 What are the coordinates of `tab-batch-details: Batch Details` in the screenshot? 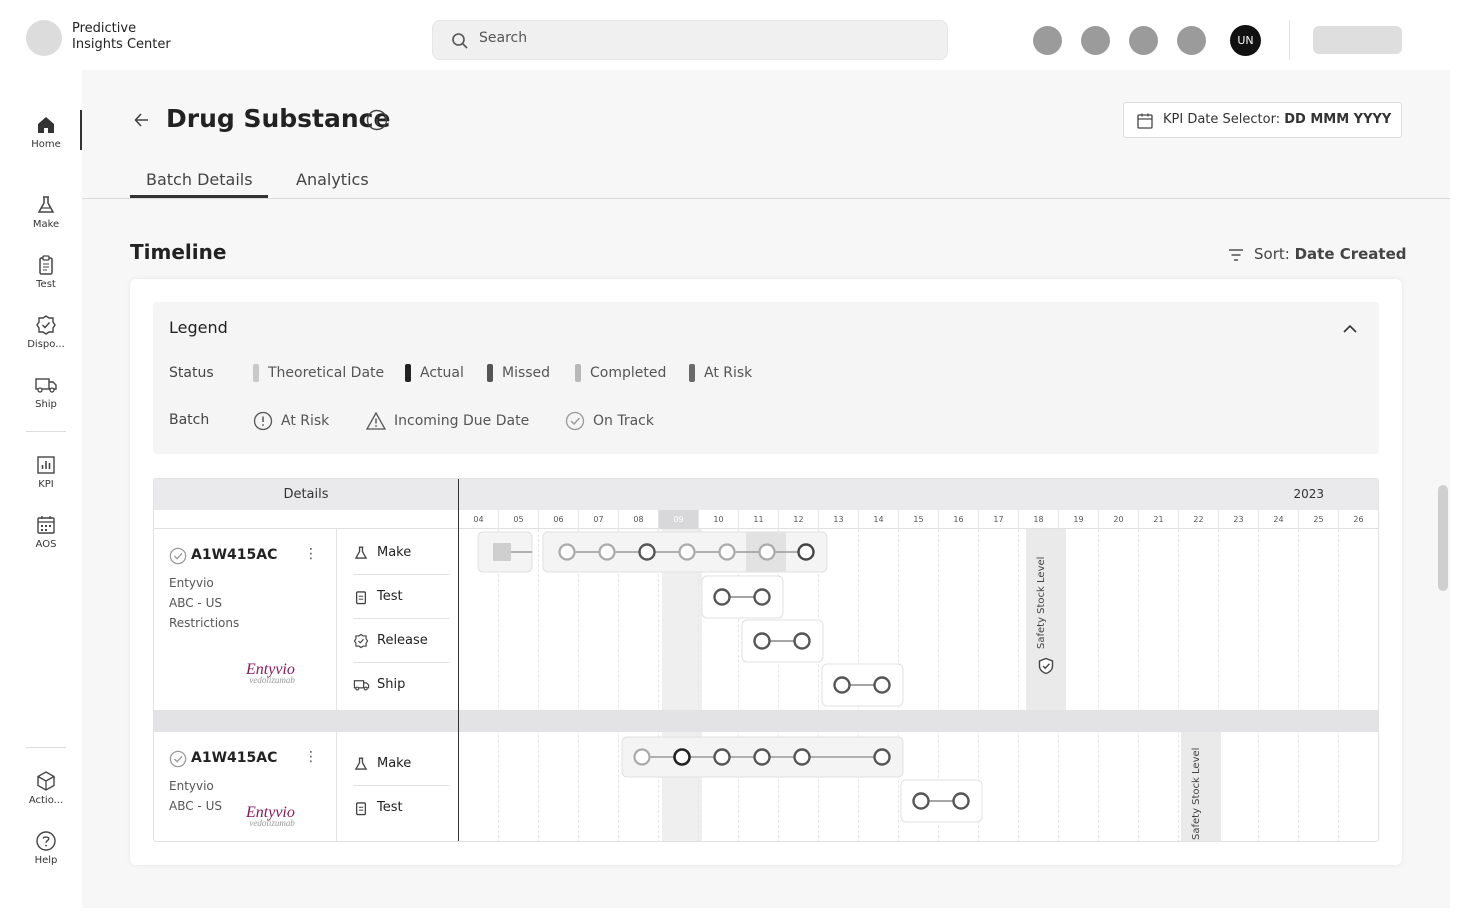 It's located at (199, 179).